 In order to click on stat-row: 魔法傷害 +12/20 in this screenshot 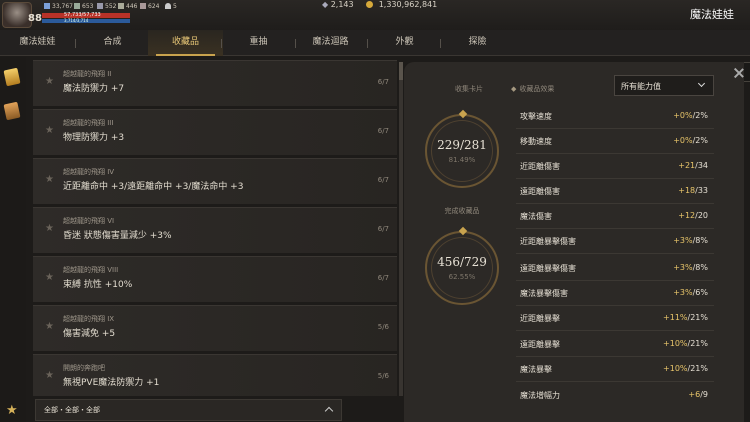, I will do `click(615, 216)`.